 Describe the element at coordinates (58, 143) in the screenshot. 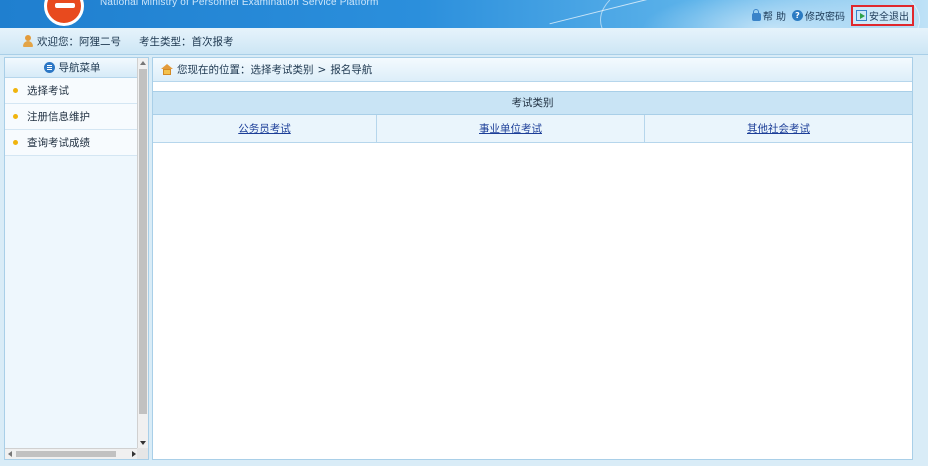

I see `sidebar-item-label: 查询考试成绩` at that location.